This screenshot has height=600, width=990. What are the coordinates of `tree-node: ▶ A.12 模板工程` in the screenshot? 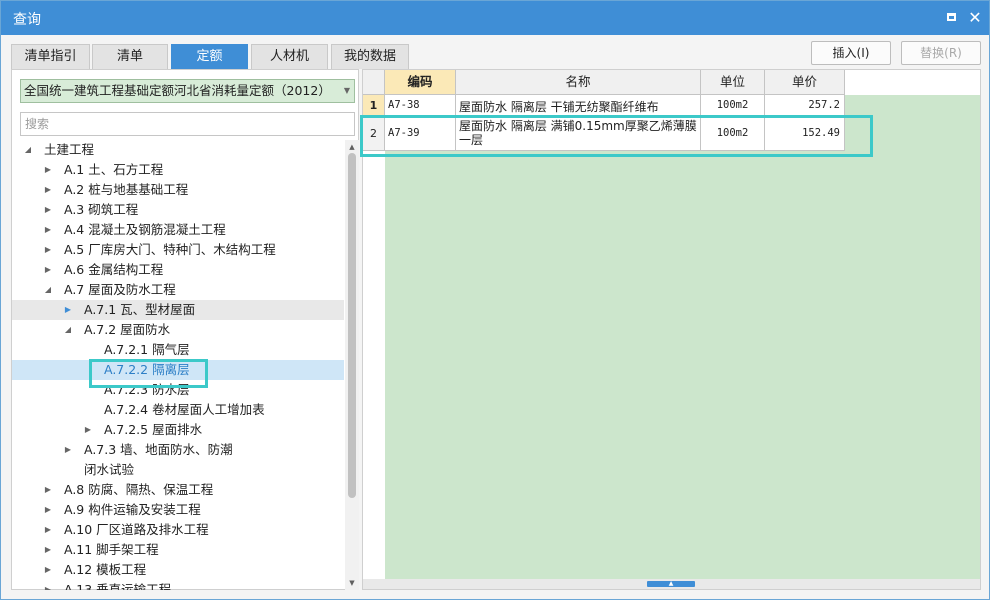 It's located at (178, 570).